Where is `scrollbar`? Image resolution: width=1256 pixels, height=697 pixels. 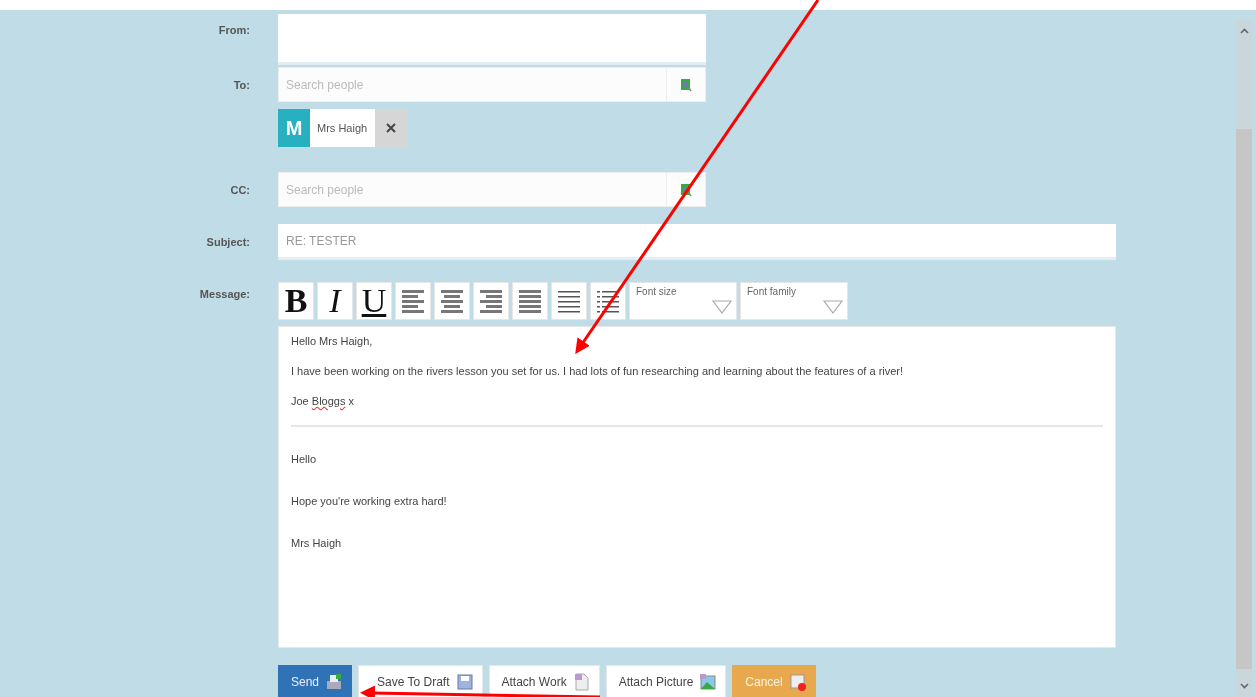 scrollbar is located at coordinates (1244, 358).